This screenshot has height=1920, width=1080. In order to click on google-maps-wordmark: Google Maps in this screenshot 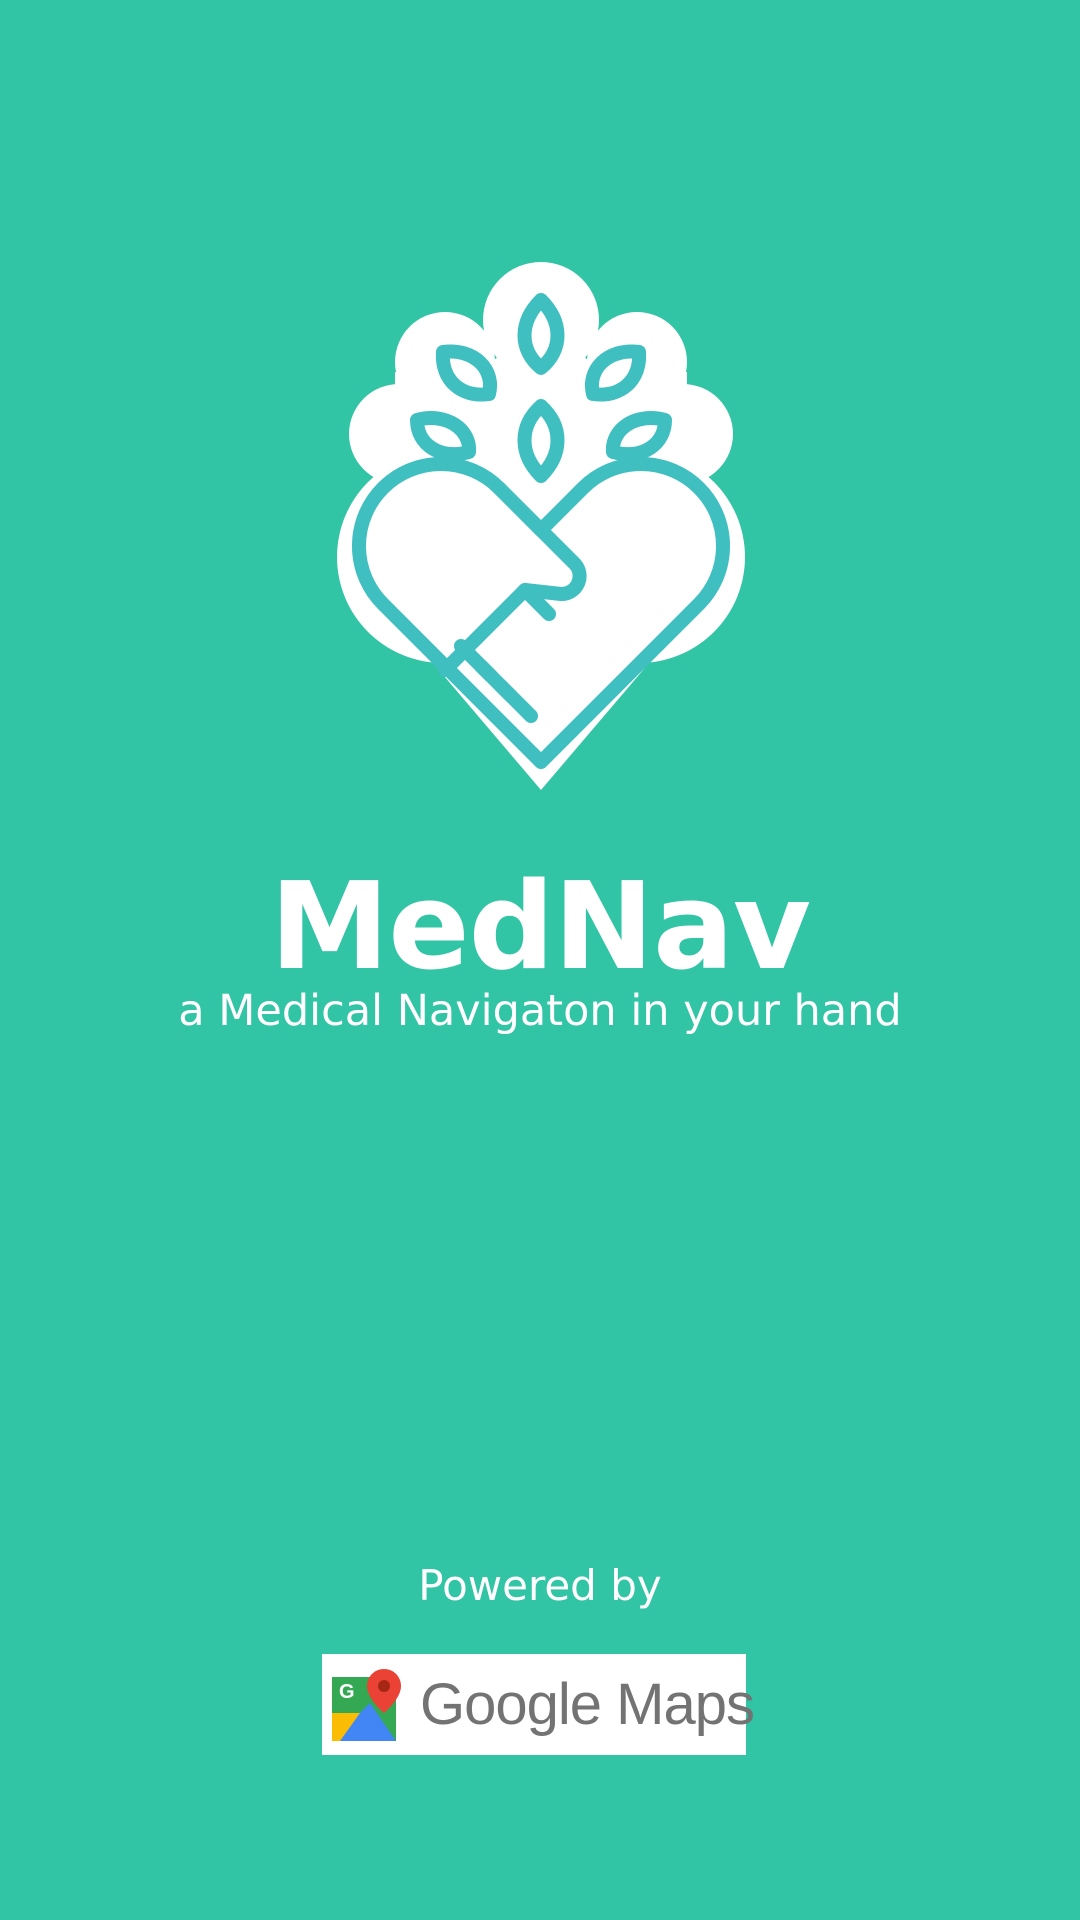, I will do `click(587, 1704)`.